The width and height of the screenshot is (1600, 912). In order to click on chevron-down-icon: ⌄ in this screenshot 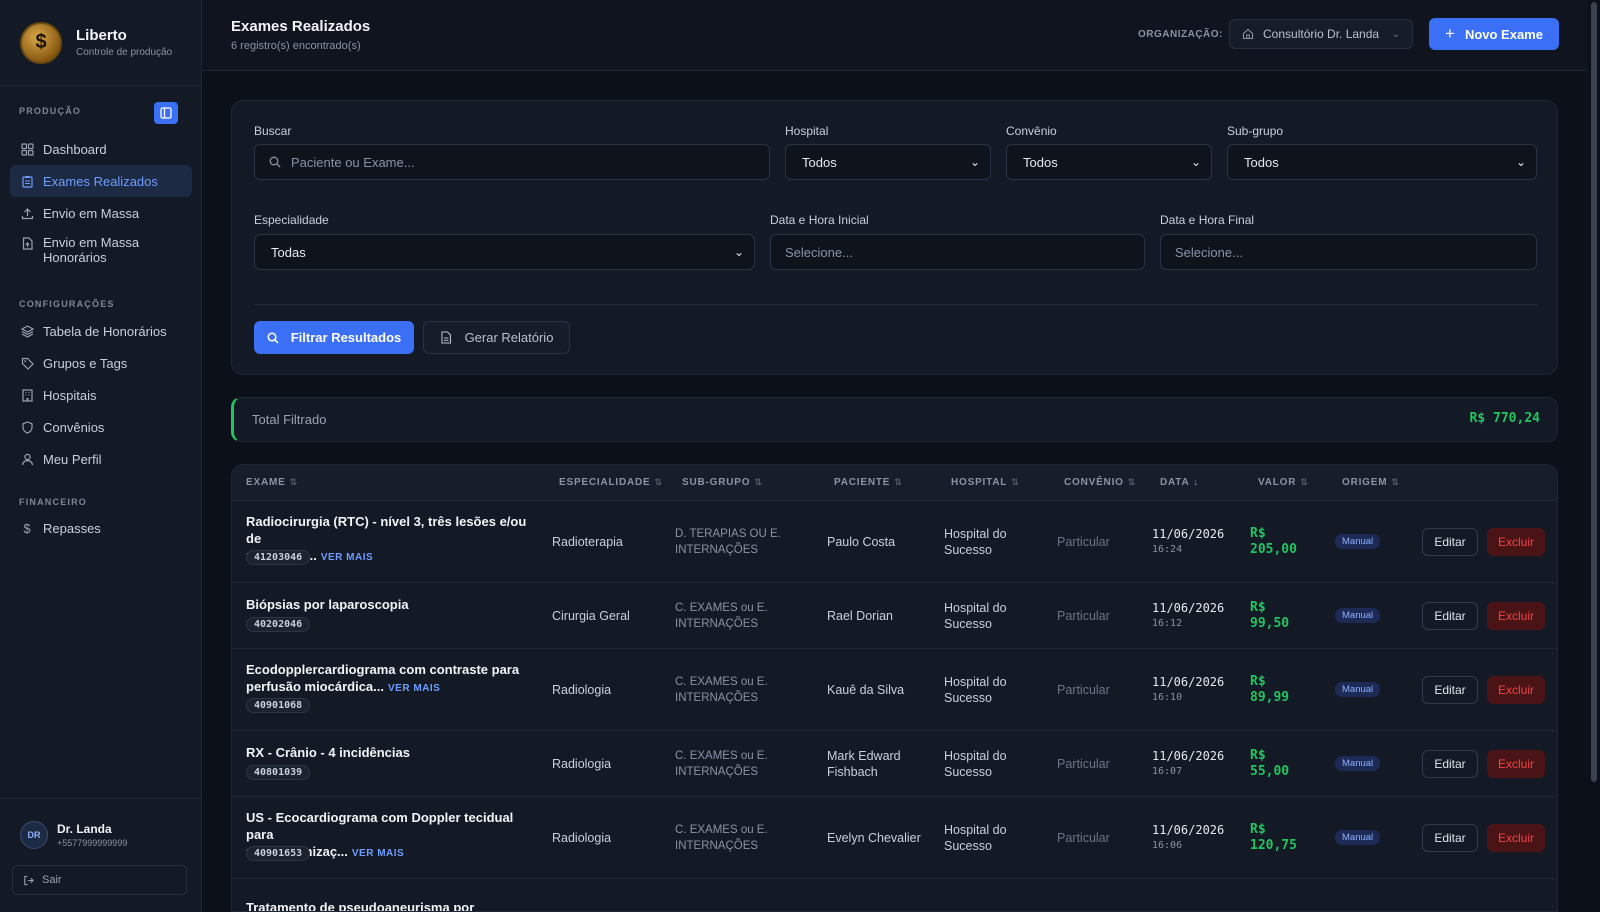, I will do `click(1195, 162)`.